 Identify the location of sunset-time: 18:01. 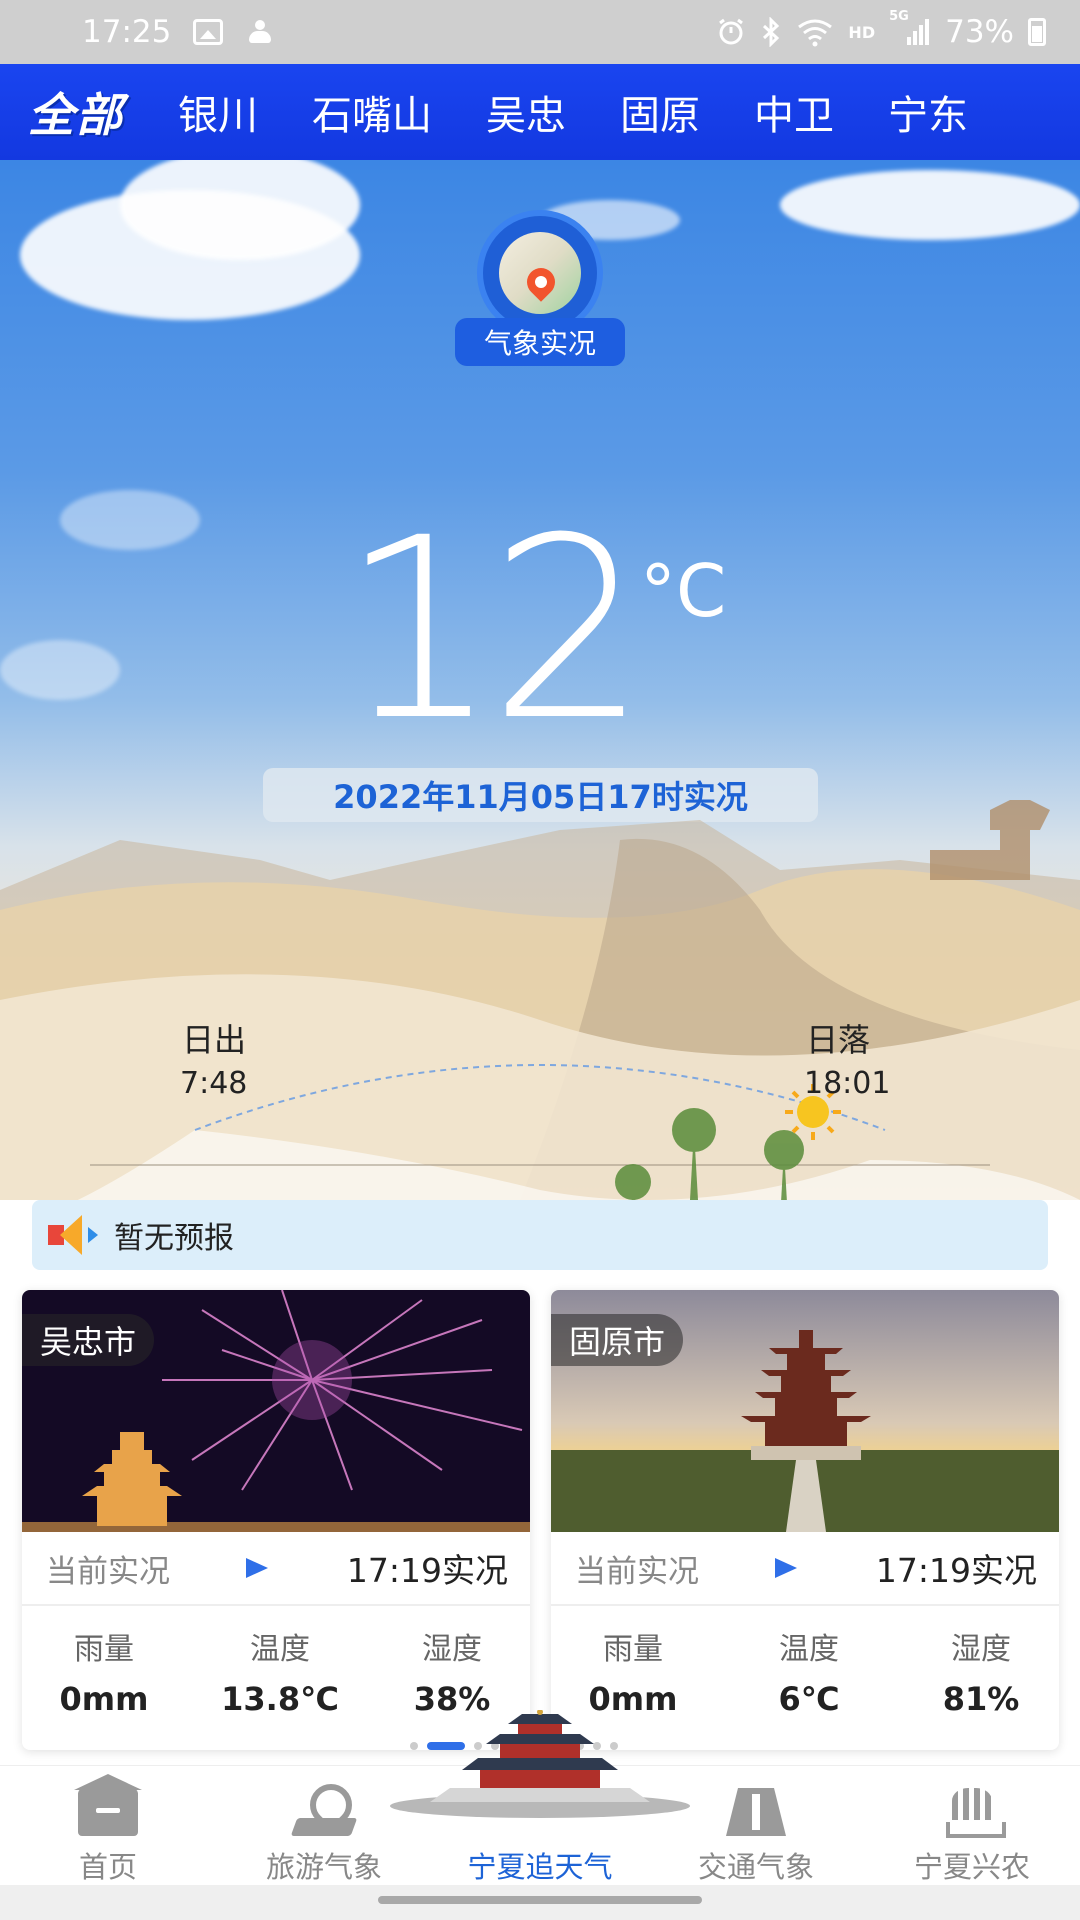
(847, 1083).